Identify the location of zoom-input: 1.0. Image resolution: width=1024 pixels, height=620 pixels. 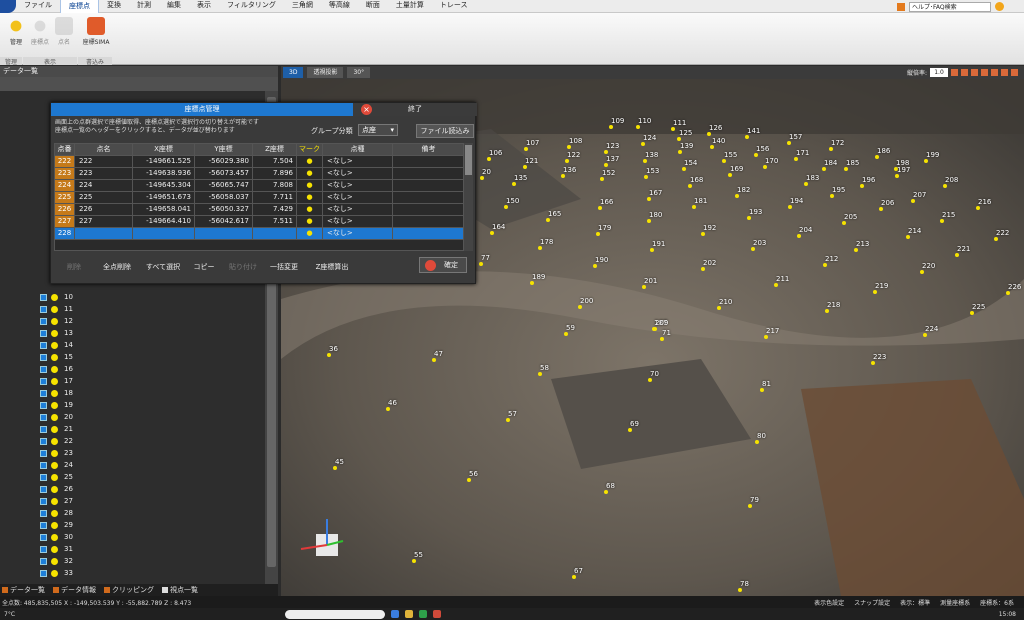
(939, 72).